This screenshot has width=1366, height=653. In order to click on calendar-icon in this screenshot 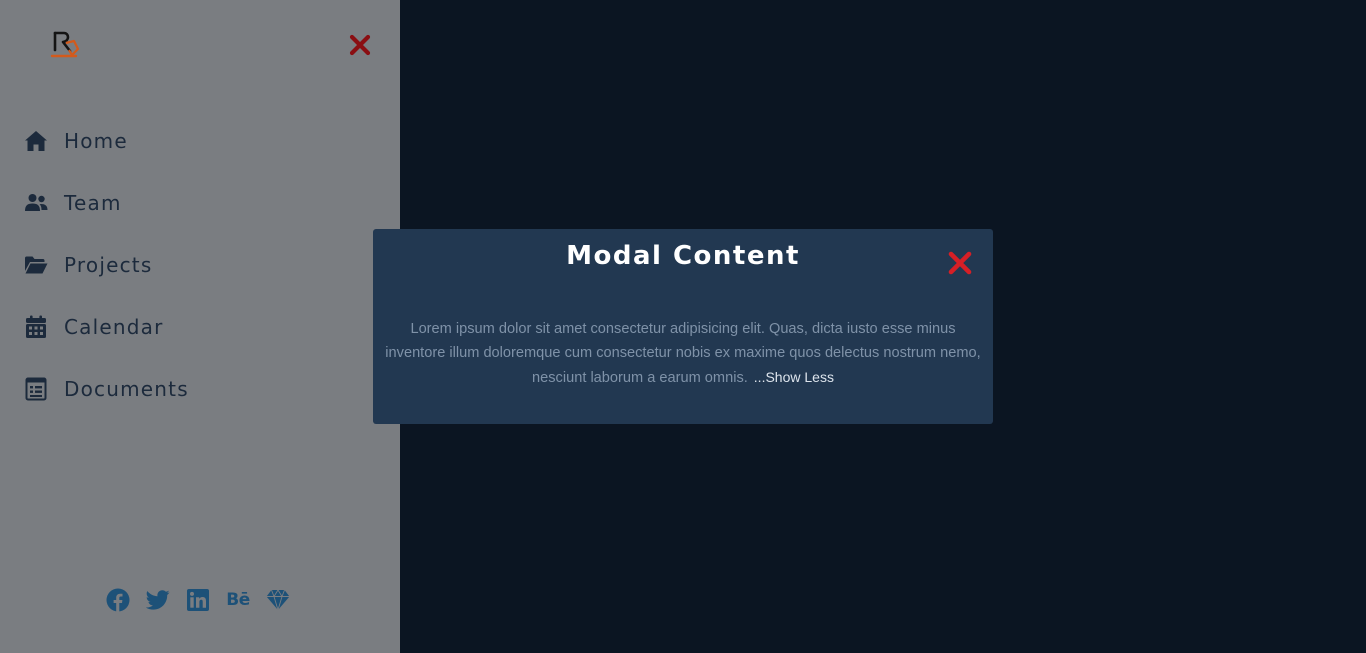, I will do `click(36, 327)`.